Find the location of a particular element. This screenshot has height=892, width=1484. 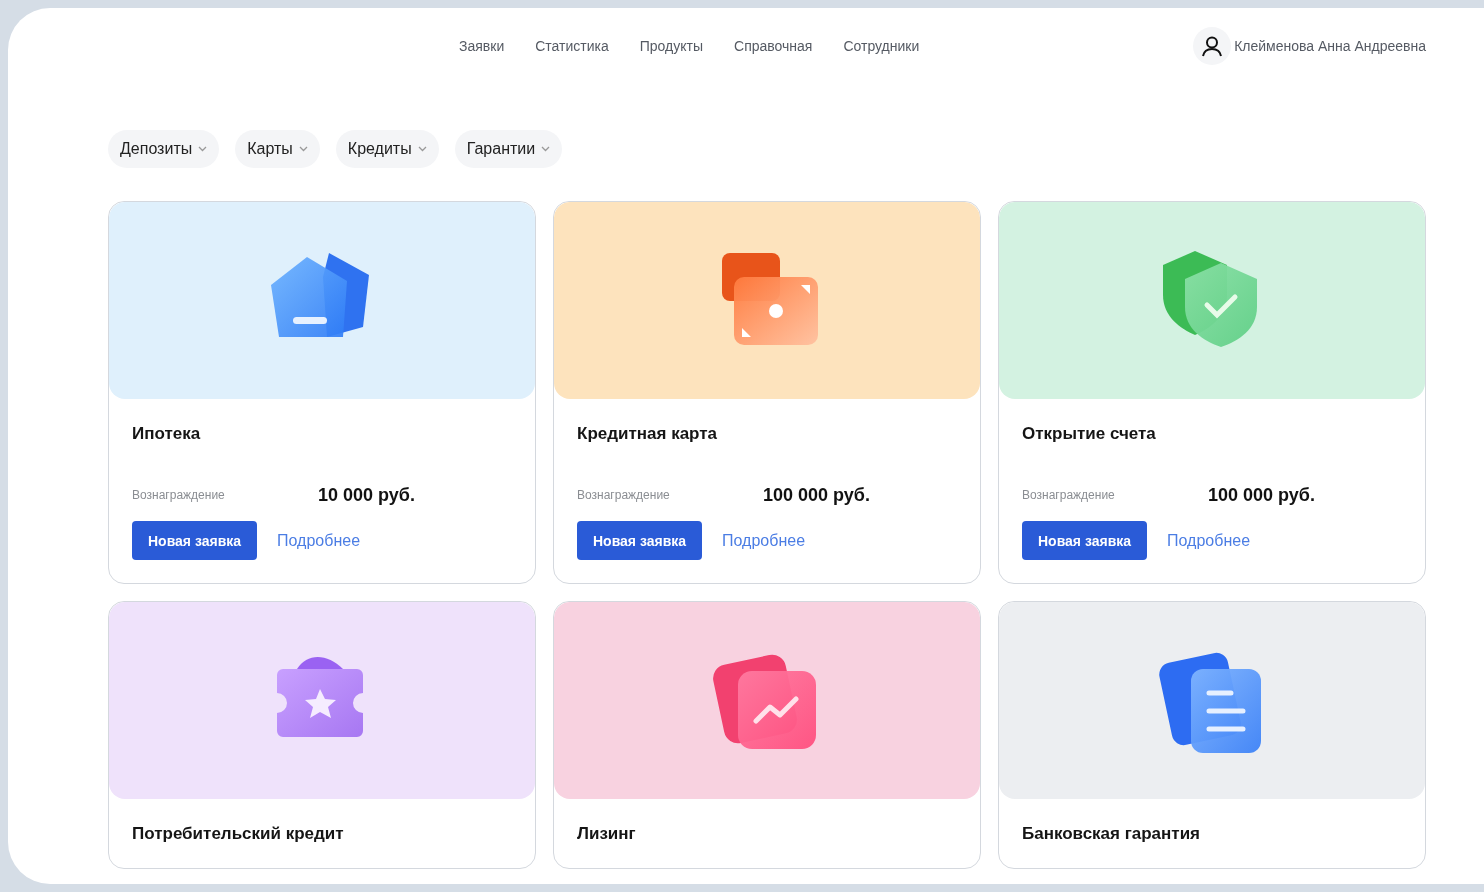

user-name: Клейменова Анна Андреевна is located at coordinates (1330, 46).